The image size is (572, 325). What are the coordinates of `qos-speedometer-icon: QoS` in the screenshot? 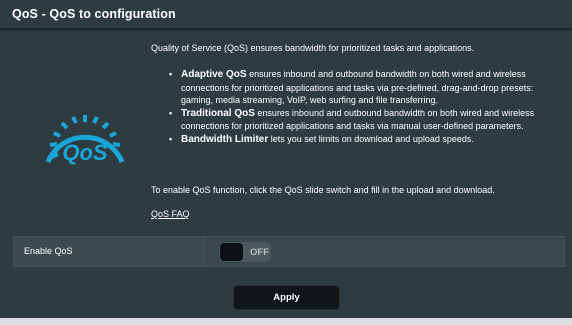 It's located at (85, 140).